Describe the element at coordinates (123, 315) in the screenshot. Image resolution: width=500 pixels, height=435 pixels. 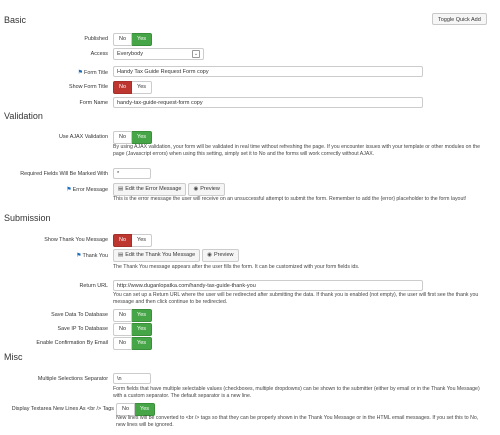
I see `save-db-no-option: No` at that location.